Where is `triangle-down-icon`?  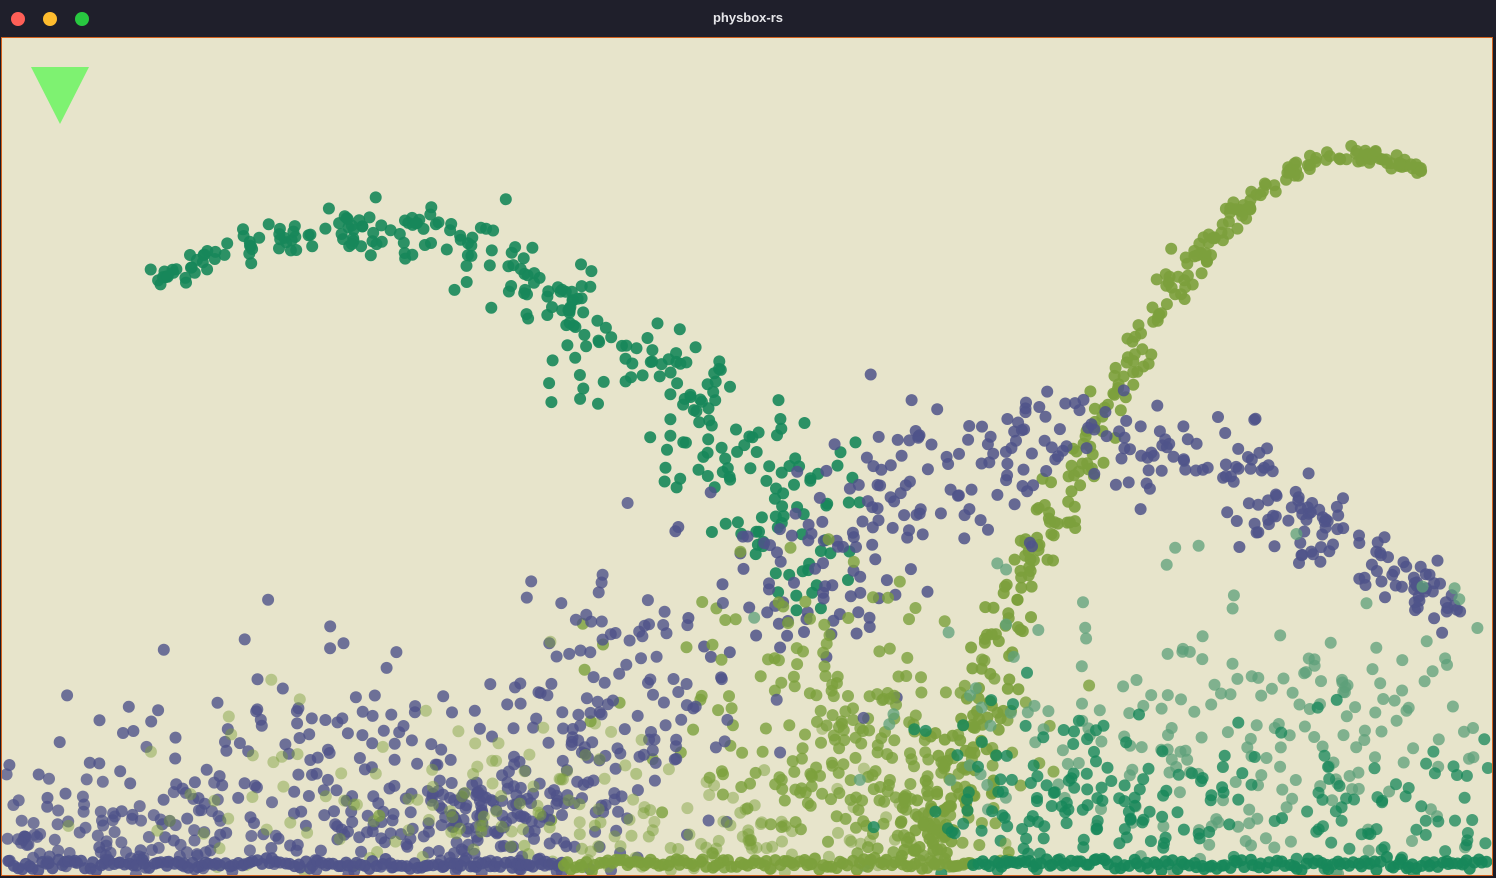
triangle-down-icon is located at coordinates (60, 95).